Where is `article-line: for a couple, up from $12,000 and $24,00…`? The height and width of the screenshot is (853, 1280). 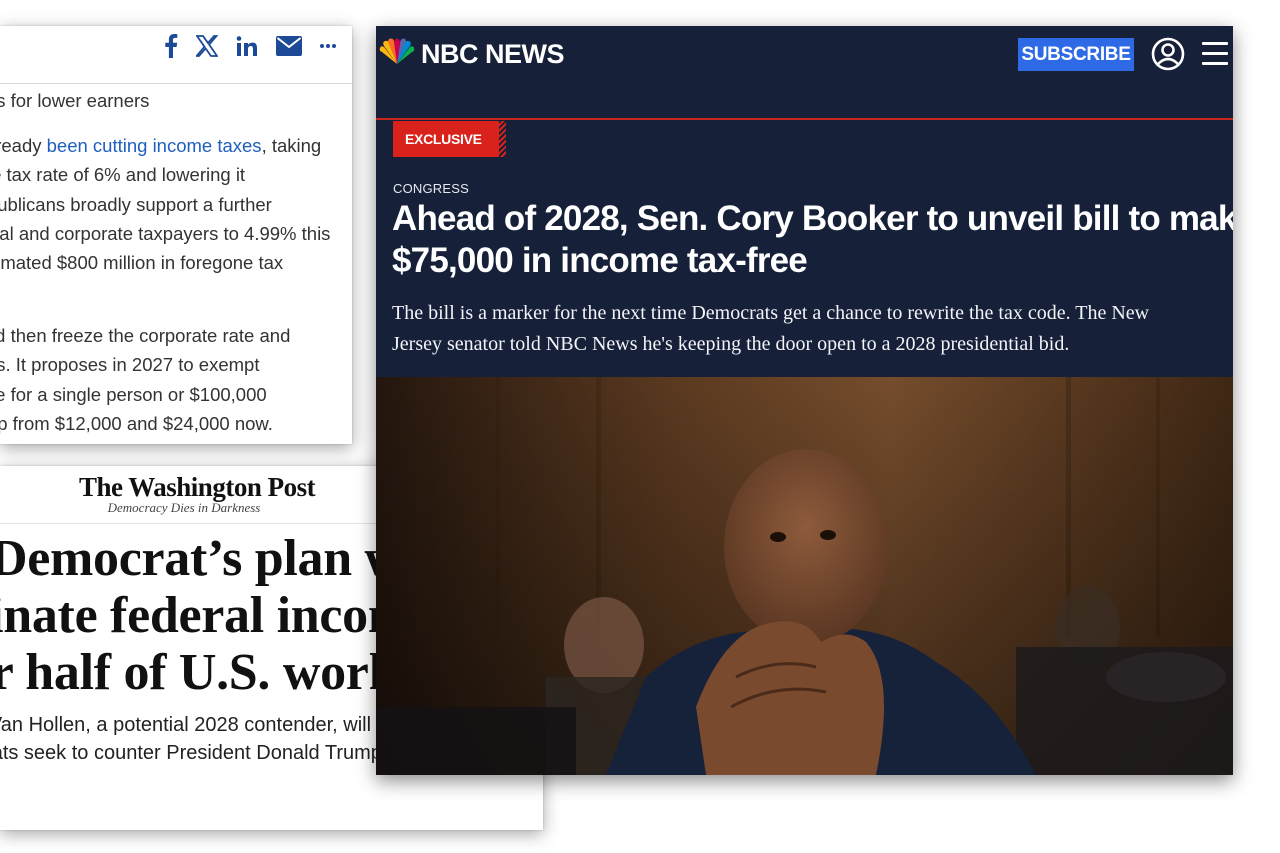 article-line: for a couple, up from $12,000 and $24,00… is located at coordinates (136, 423).